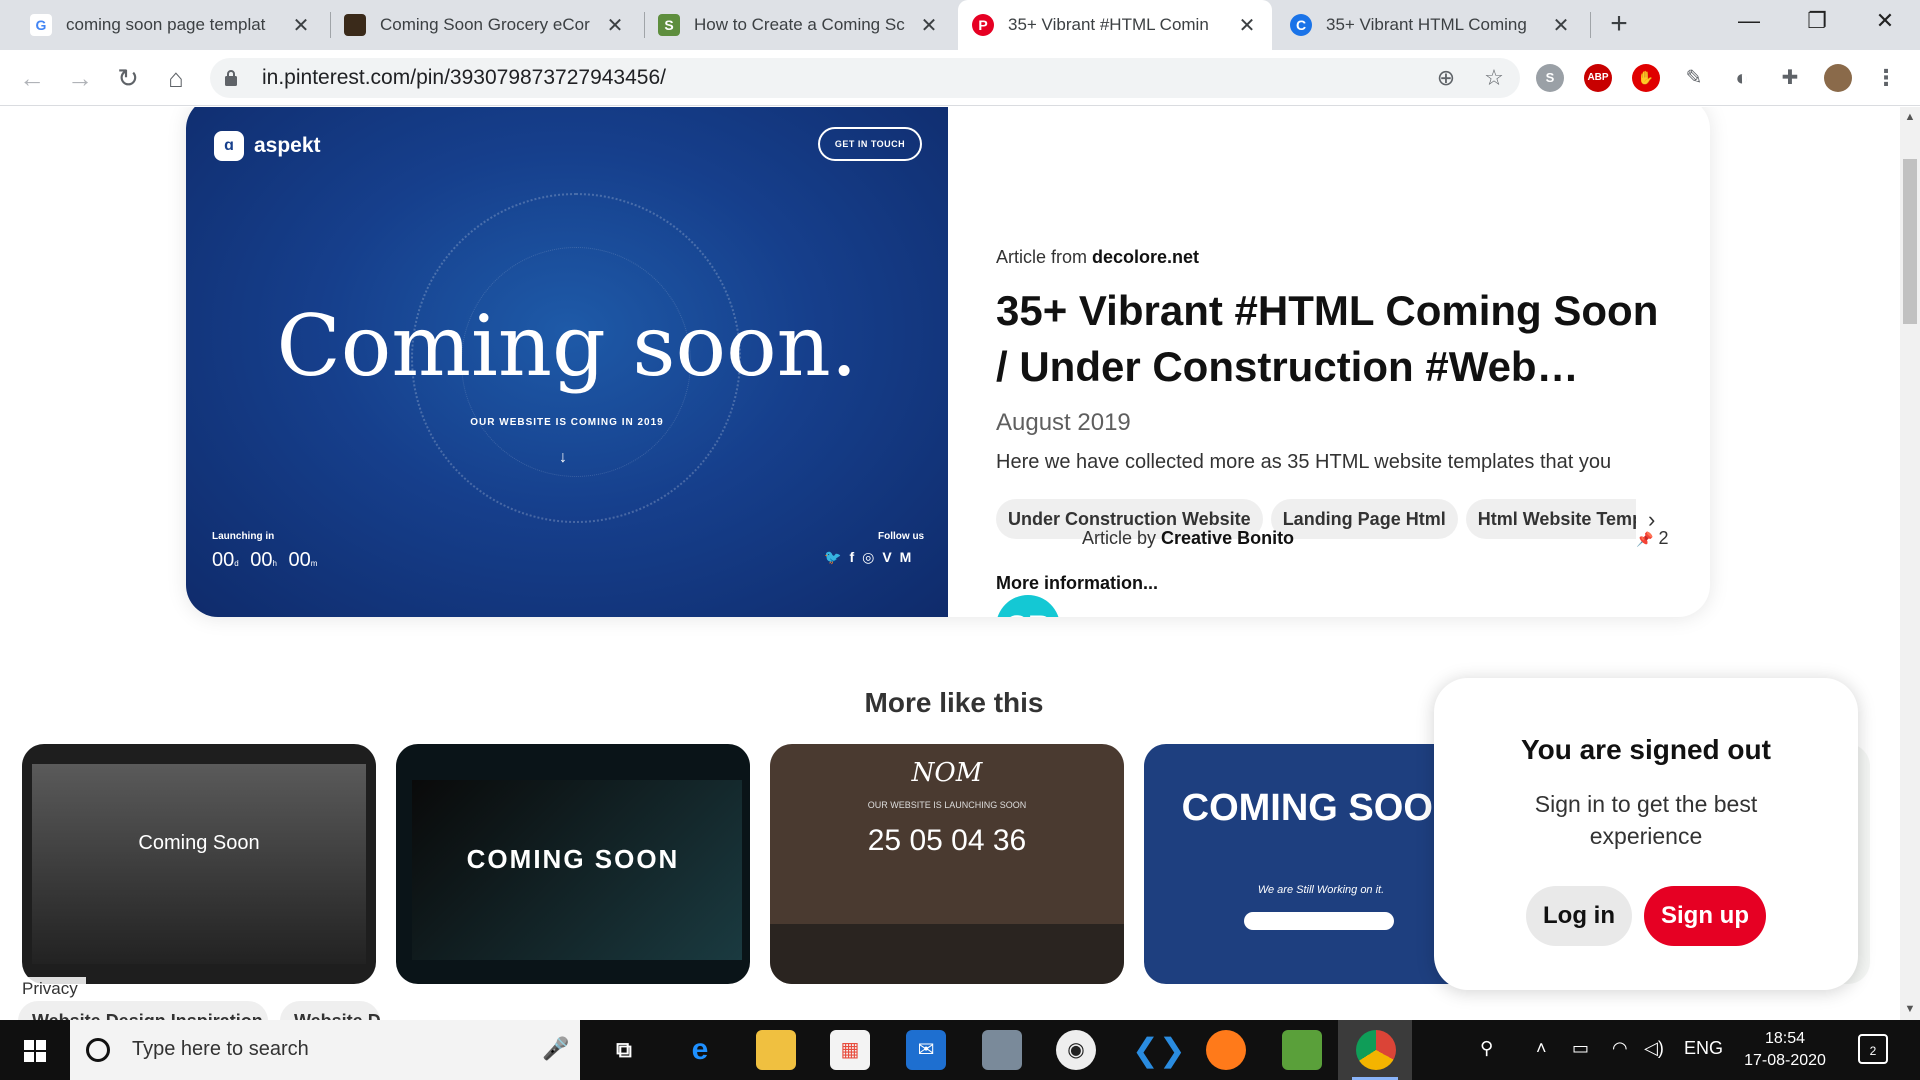 The image size is (1920, 1080). Describe the element at coordinates (1227, 538) in the screenshot. I see `article-author-name: Creative Bonito` at that location.